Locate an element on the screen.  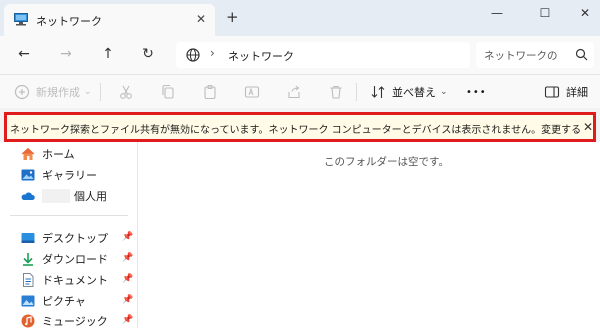
address-bar: › ネットワーク is located at coordinates (323, 55).